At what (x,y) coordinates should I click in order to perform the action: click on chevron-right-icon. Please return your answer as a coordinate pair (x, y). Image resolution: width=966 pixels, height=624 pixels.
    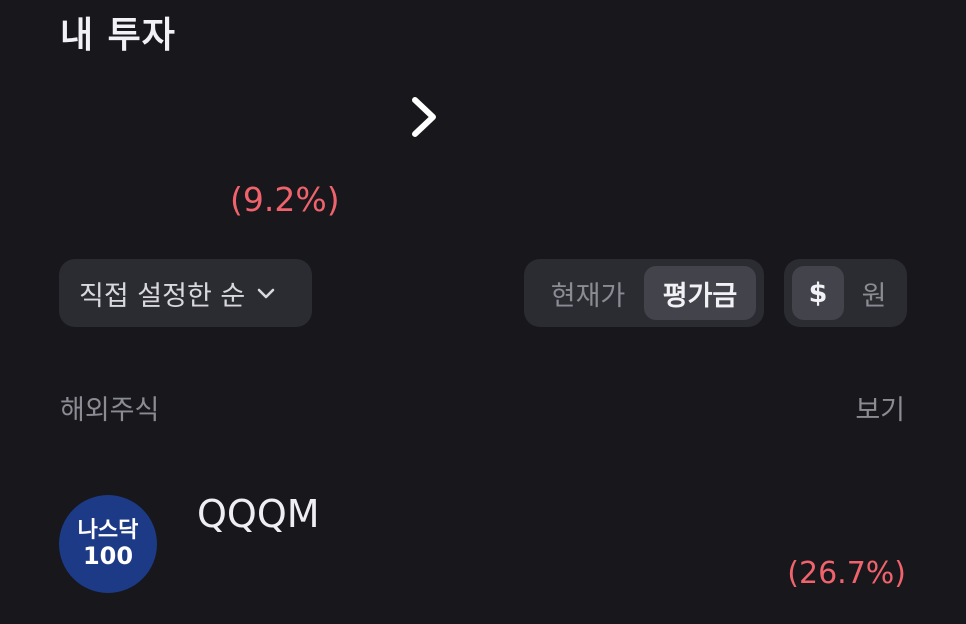
    Looking at the image, I should click on (424, 117).